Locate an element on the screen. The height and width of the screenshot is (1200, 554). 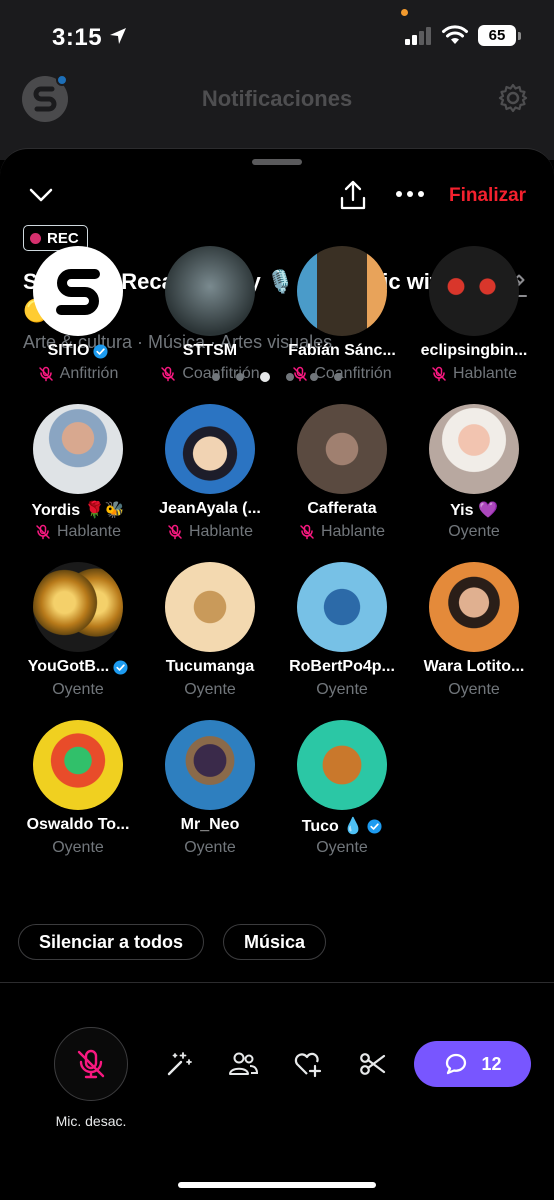
participant-name: Yordis 🌹🐝 is located at coordinates (78, 510).